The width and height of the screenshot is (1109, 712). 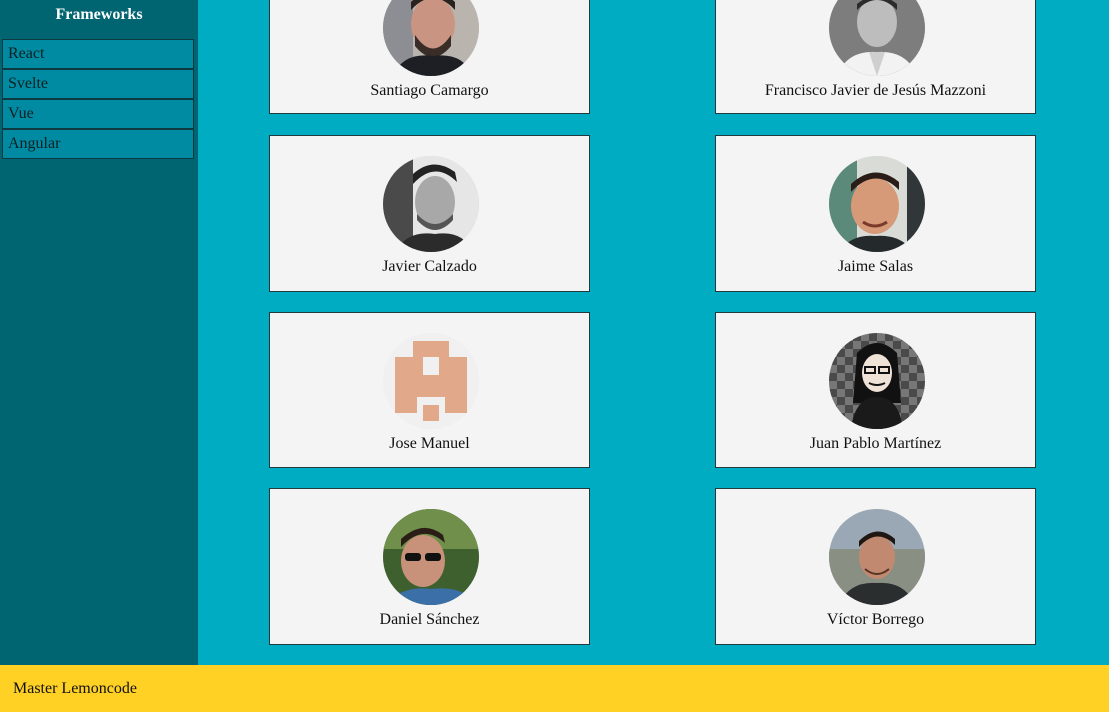 I want to click on member-name: Santiago Camargo, so click(x=429, y=90).